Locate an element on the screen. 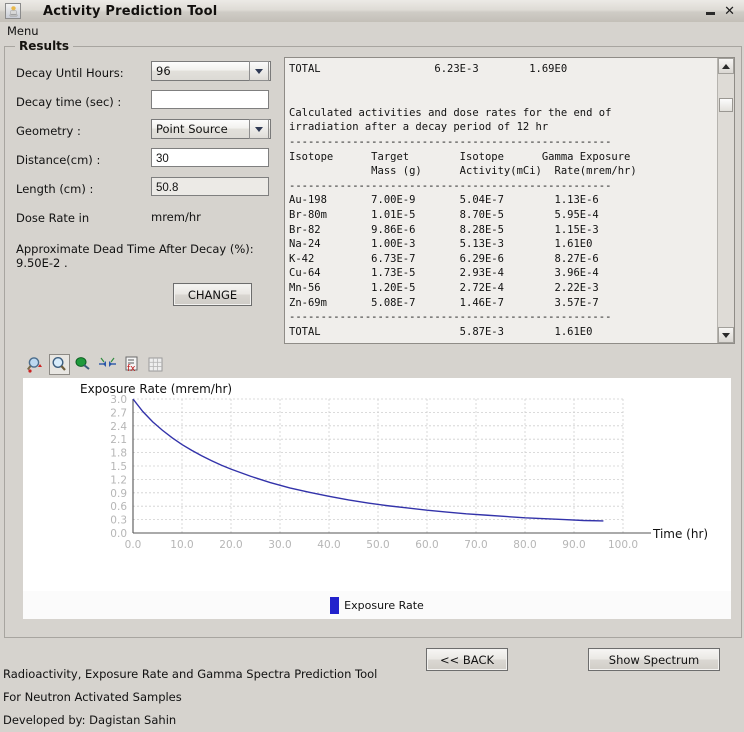 The height and width of the screenshot is (732, 744). x-axis-title: Time (hr) is located at coordinates (680, 534).